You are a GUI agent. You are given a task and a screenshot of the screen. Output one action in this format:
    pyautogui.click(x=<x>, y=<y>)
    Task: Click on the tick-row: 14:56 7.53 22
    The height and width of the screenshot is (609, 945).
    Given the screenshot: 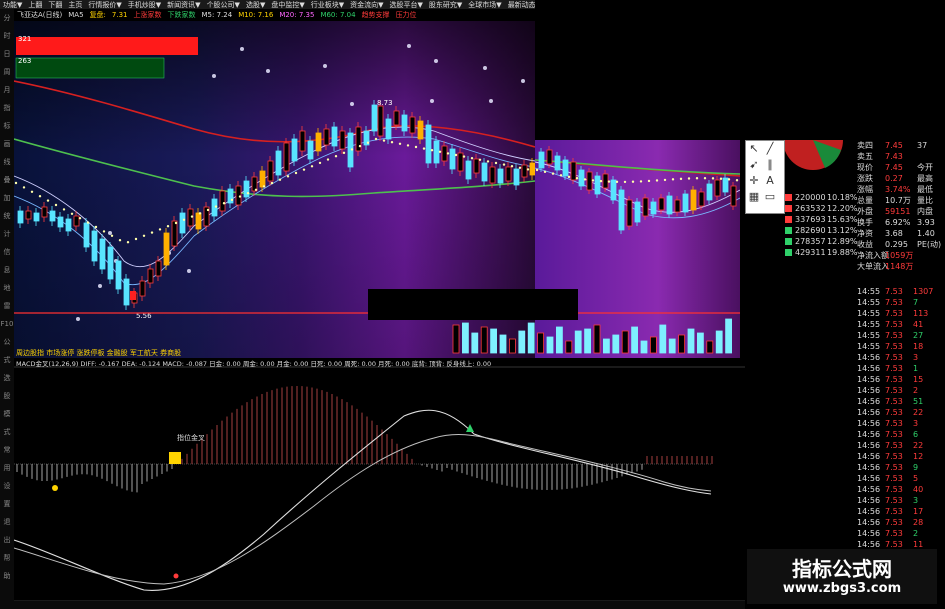 What is the action you would take?
    pyautogui.click(x=845, y=445)
    